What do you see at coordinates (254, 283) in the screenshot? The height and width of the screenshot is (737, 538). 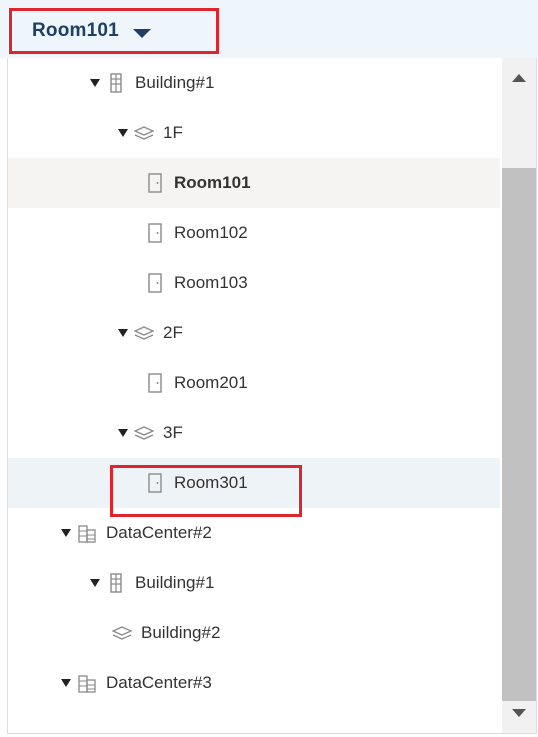 I see `tree-node-room: Room103` at bounding box center [254, 283].